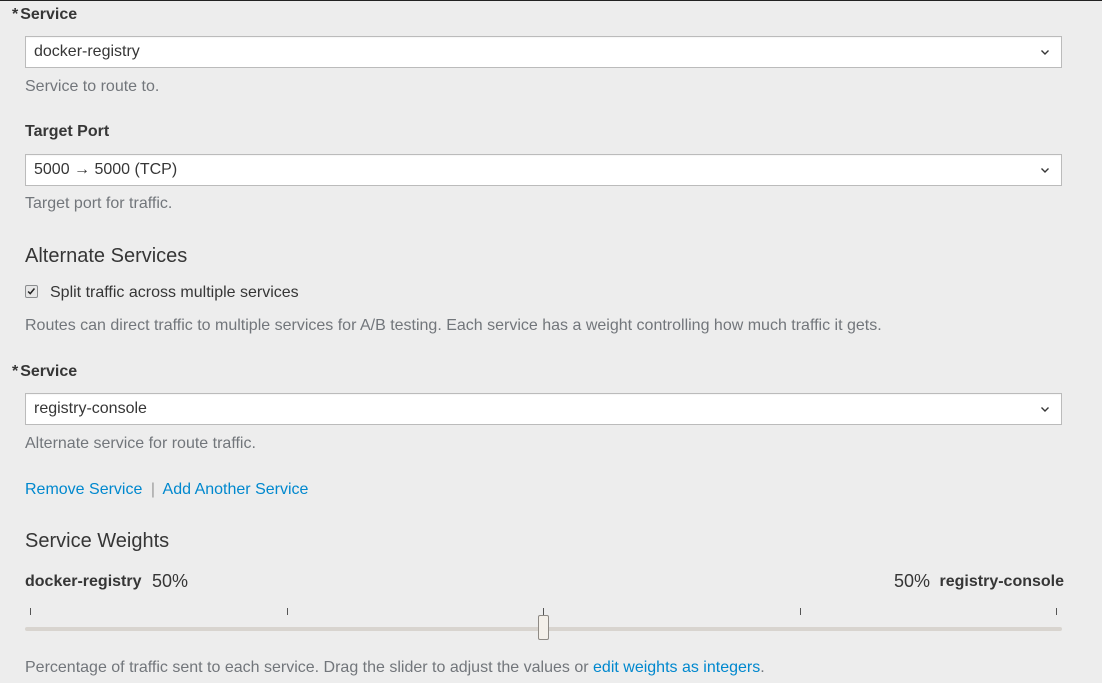 This screenshot has width=1102, height=683. What do you see at coordinates (170, 581) in the screenshot?
I see `left-service-percentage: 50%` at bounding box center [170, 581].